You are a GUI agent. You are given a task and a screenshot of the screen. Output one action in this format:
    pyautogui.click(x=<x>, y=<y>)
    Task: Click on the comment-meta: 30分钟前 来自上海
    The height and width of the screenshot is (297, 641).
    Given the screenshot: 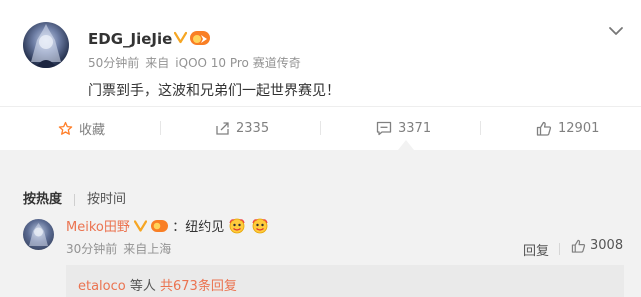 What is the action you would take?
    pyautogui.click(x=121, y=248)
    